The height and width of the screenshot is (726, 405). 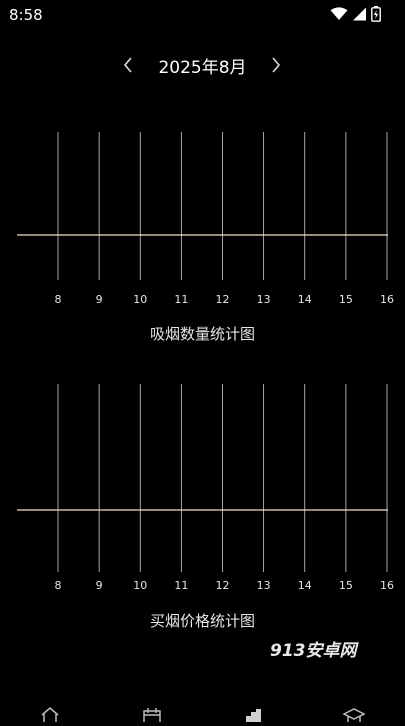 I want to click on watermark: 913安卓网, so click(x=313, y=651).